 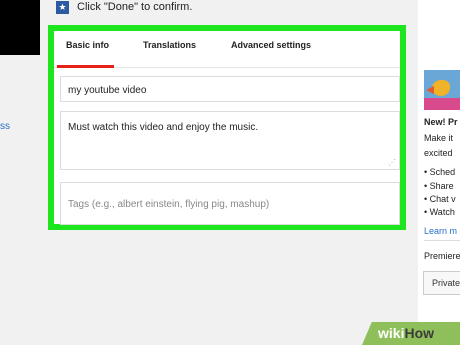 What do you see at coordinates (439, 186) in the screenshot?
I see `sidebar-bullet: • Share` at bounding box center [439, 186].